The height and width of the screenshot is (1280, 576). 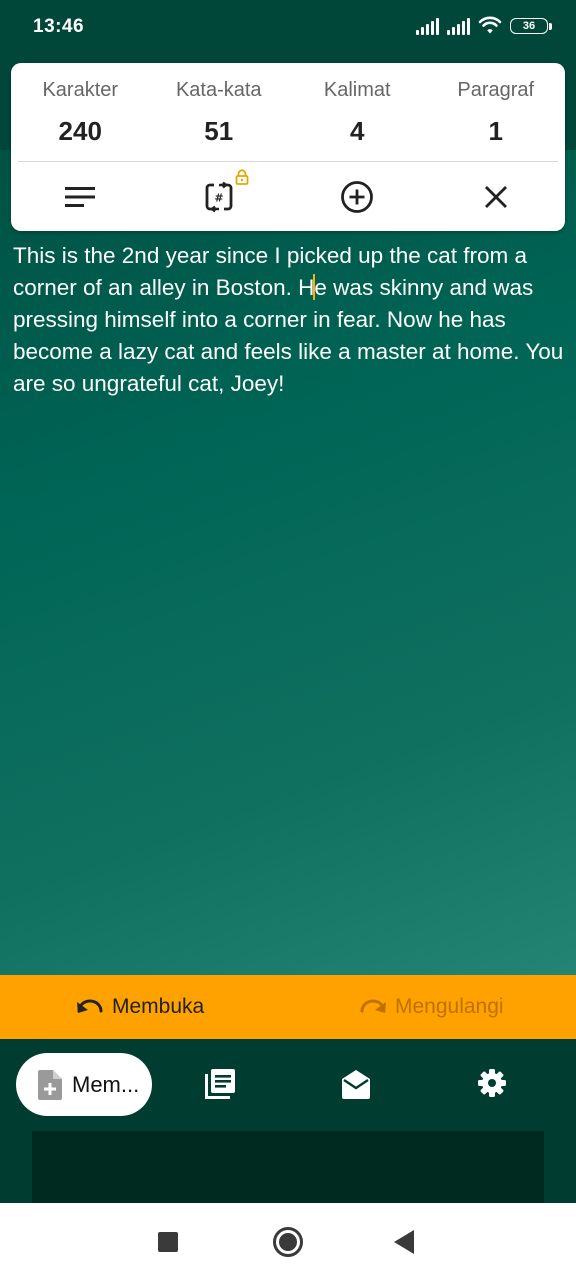 I want to click on stat-paragraphs: Paragraf 1, so click(x=496, y=112).